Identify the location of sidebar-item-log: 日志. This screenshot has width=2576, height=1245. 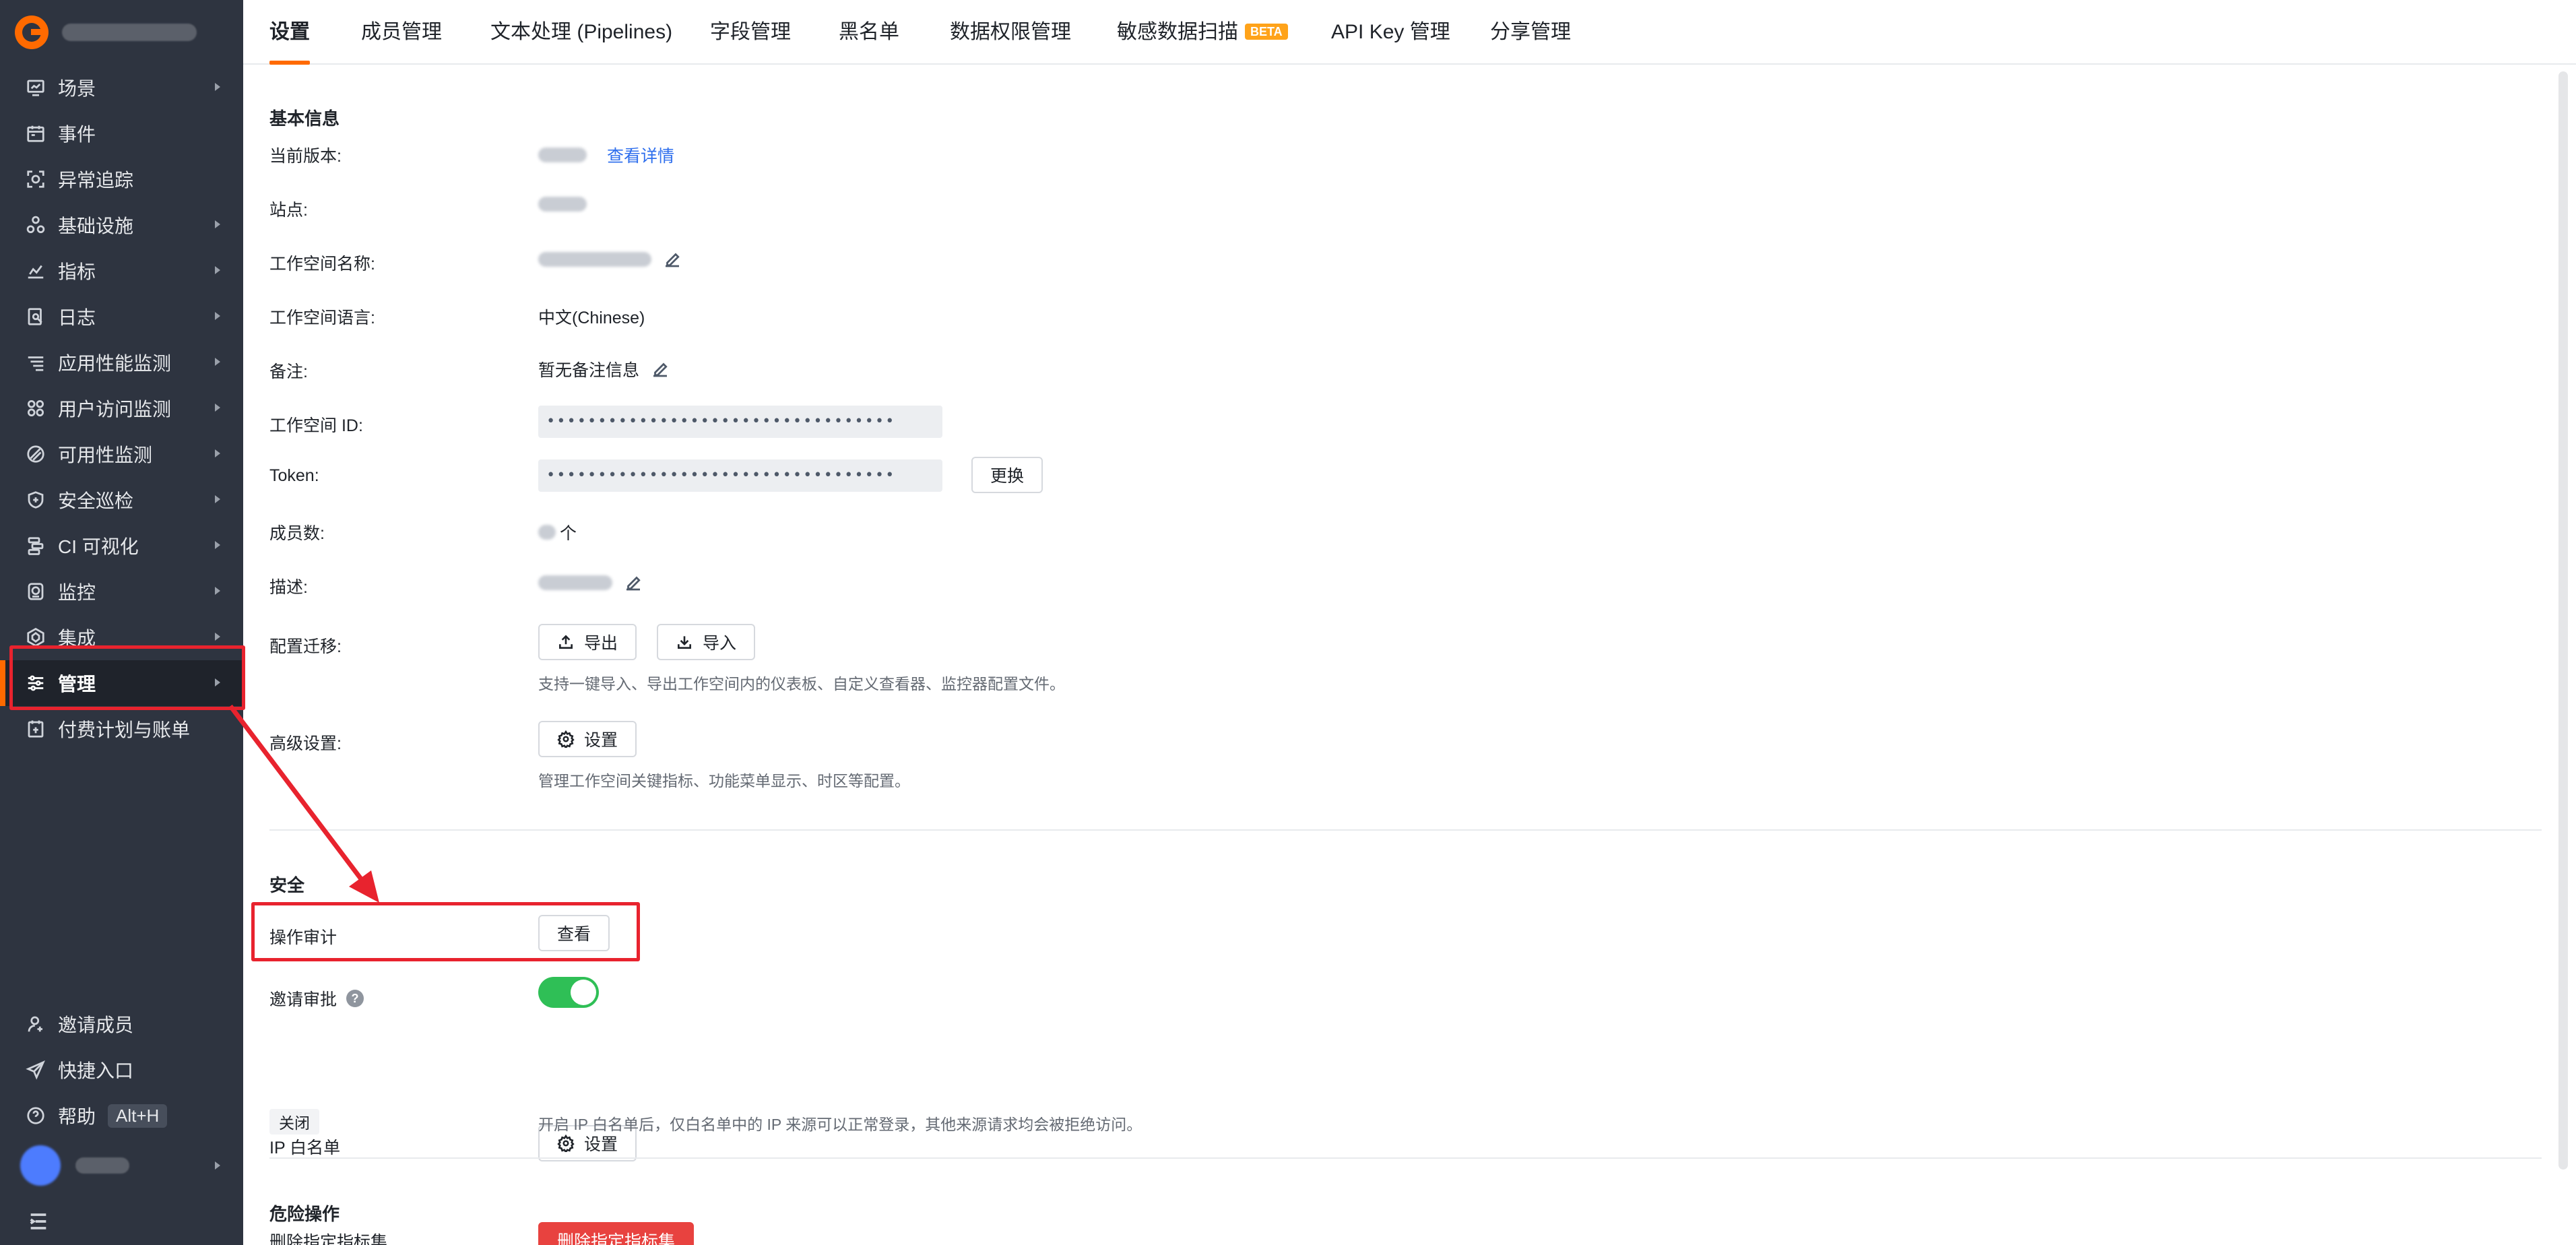
(121, 317).